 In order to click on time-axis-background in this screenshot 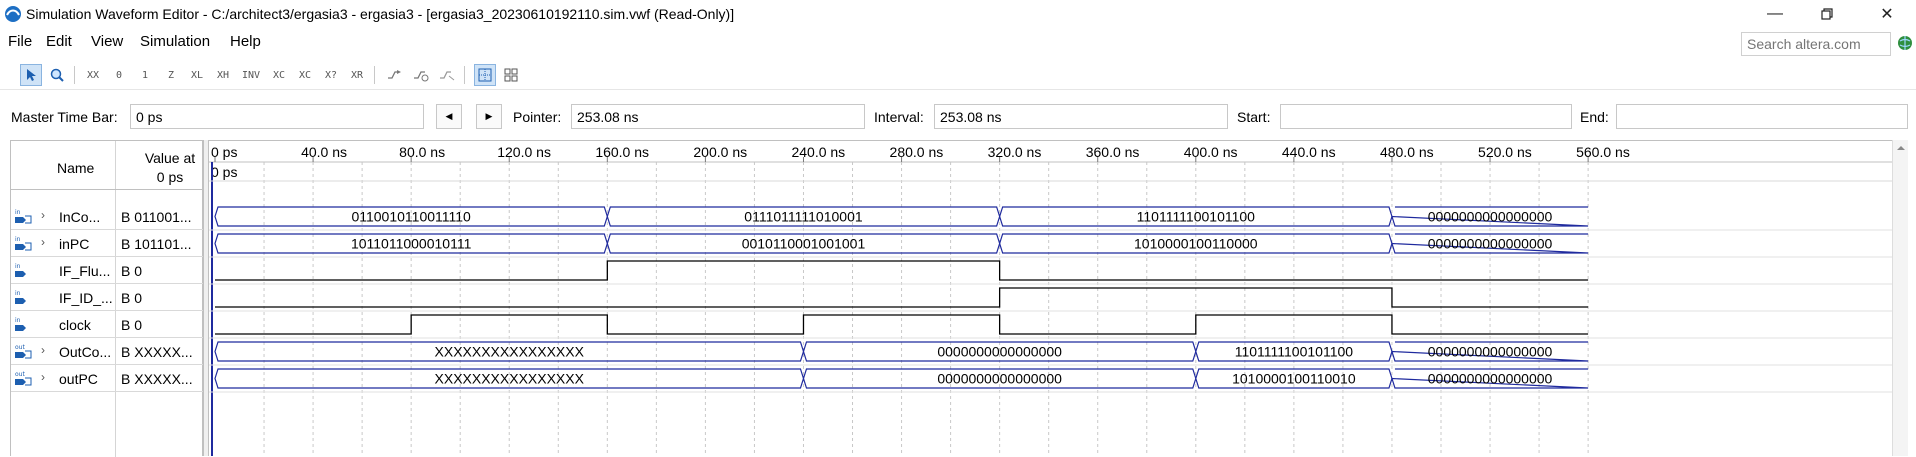, I will do `click(1058, 151)`.